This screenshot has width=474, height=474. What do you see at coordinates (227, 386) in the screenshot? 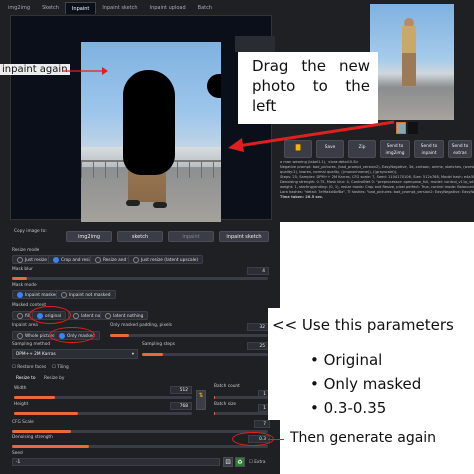
I see `batch-count-label: Batch count` at bounding box center [227, 386].